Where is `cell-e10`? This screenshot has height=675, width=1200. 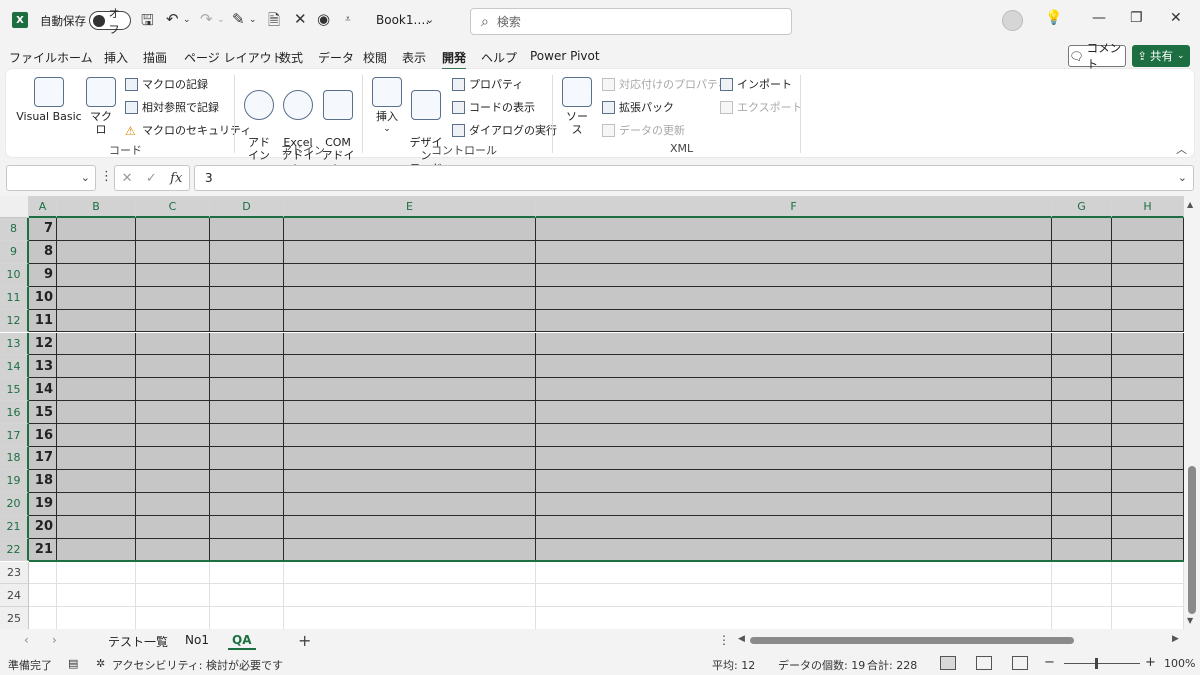 cell-e10 is located at coordinates (410, 275).